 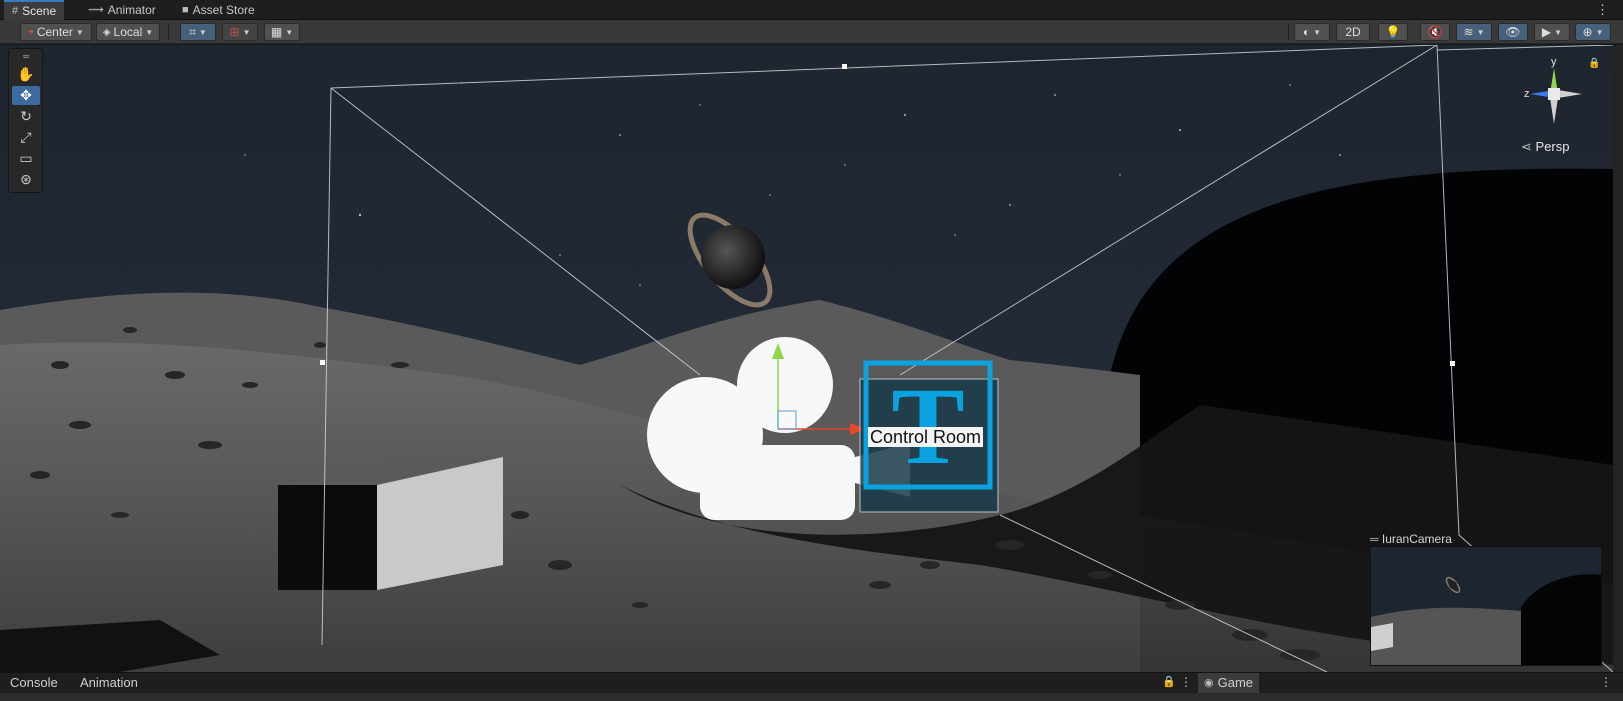 I want to click on tab-animation: Animation, so click(x=109, y=683).